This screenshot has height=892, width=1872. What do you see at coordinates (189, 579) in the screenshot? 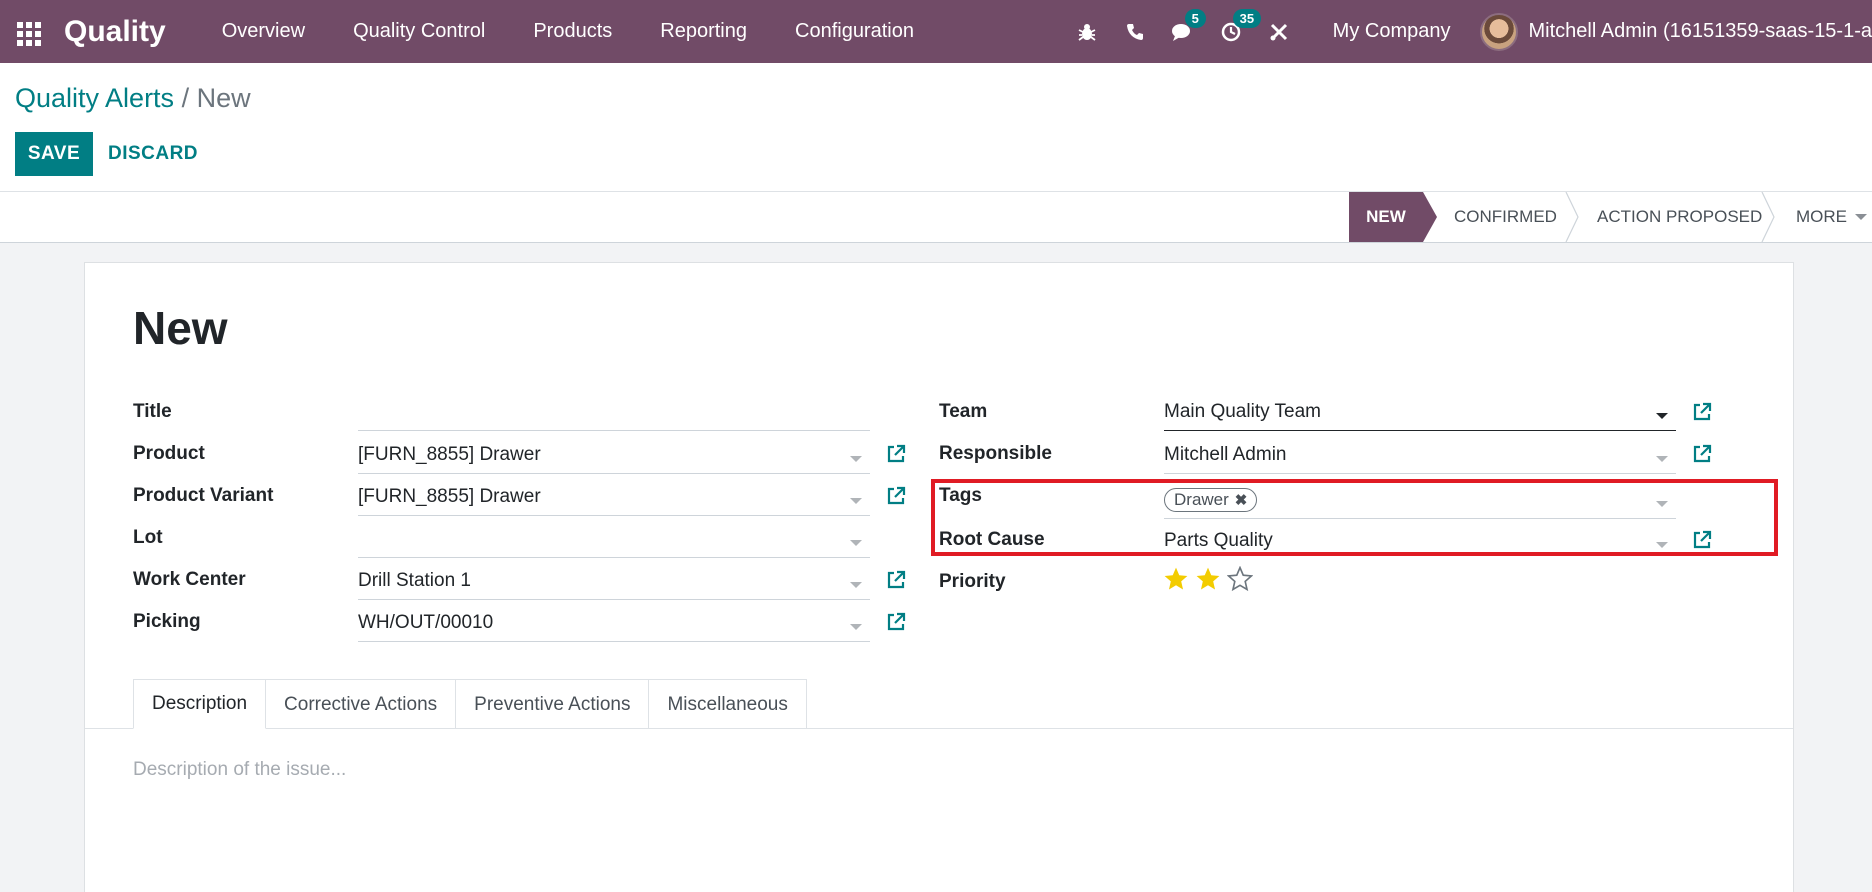
I see `work-center-label: Work Center` at bounding box center [189, 579].